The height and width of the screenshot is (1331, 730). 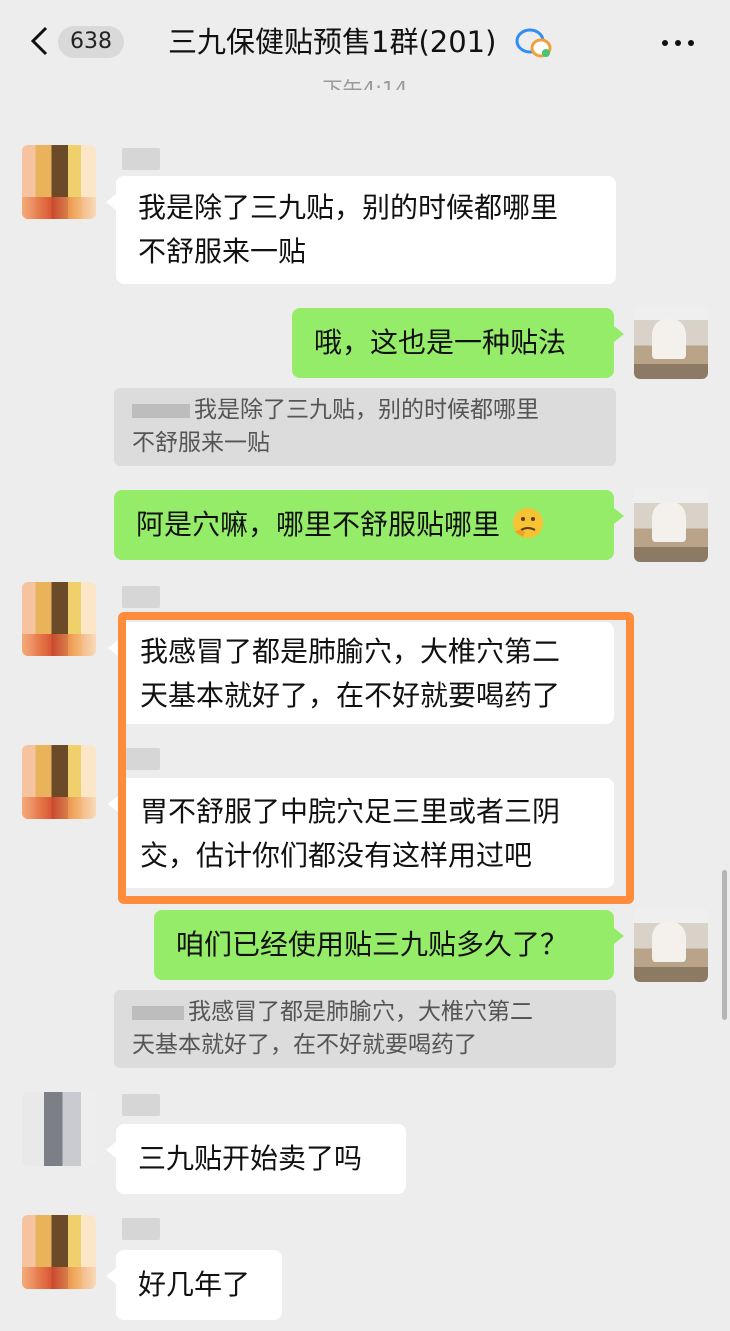 I want to click on chat-header: 638 三九保健贴预售1群(201) 下午4:14, so click(x=365, y=45).